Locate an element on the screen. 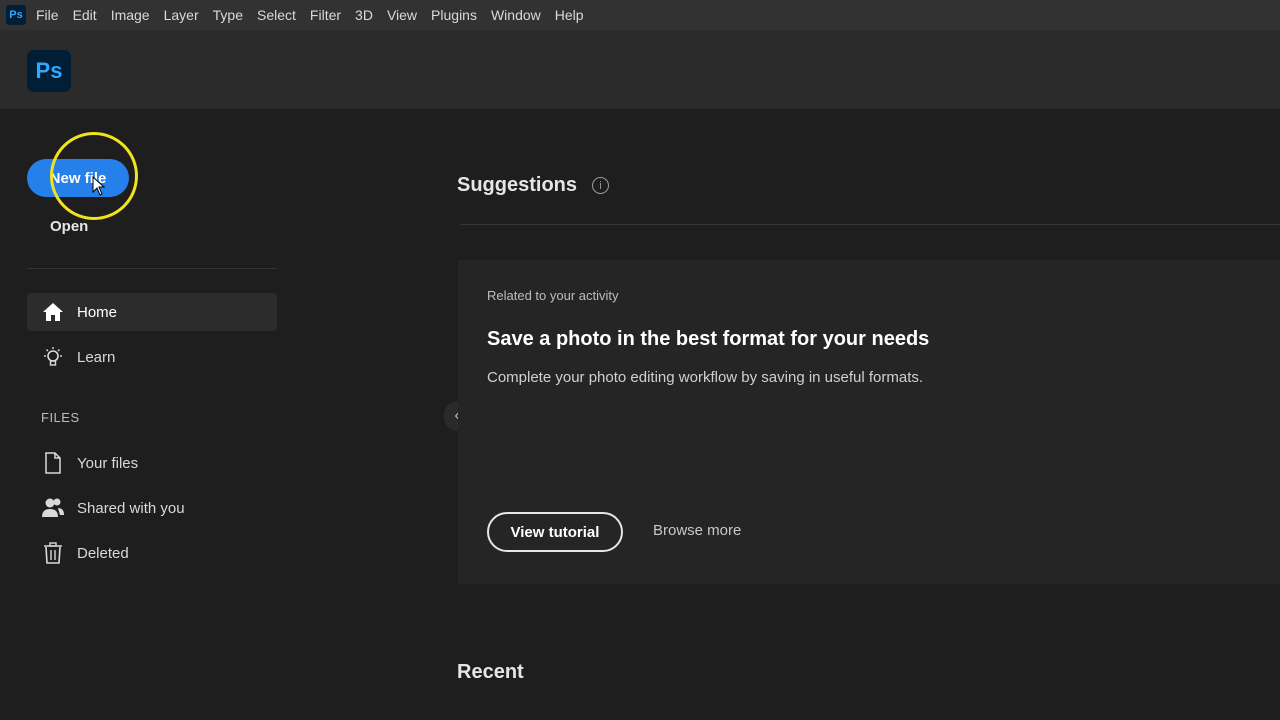  menu-edit: Edit is located at coordinates (85, 15).